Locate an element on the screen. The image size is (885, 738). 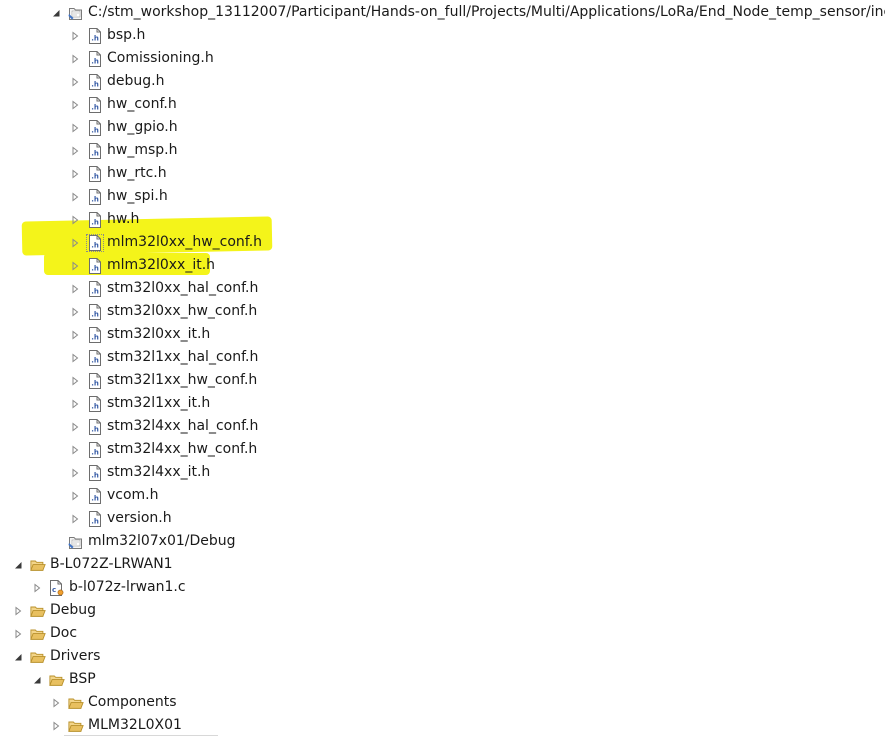
tree-item-stm32l0xx-it-h: .h stm32l0xx_it.h is located at coordinates (139, 334).